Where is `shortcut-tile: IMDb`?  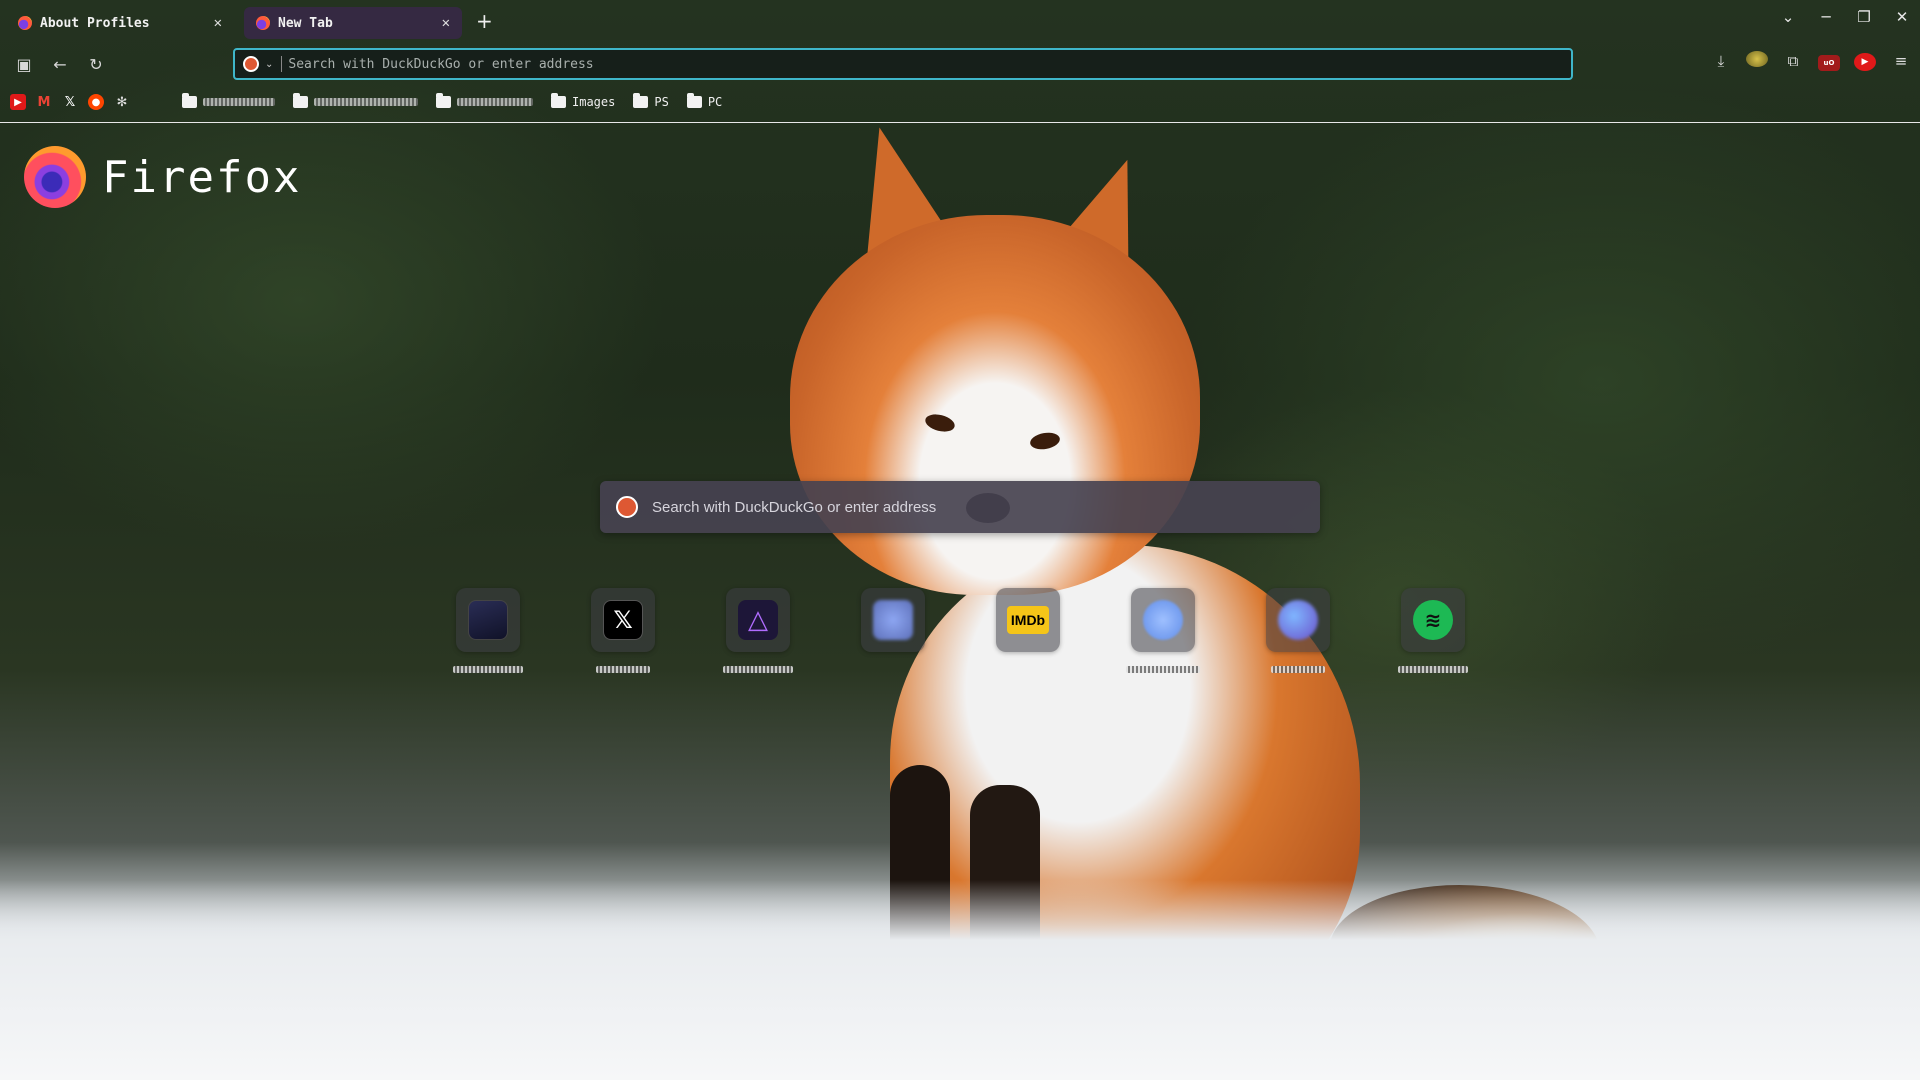 shortcut-tile: IMDb is located at coordinates (1028, 630).